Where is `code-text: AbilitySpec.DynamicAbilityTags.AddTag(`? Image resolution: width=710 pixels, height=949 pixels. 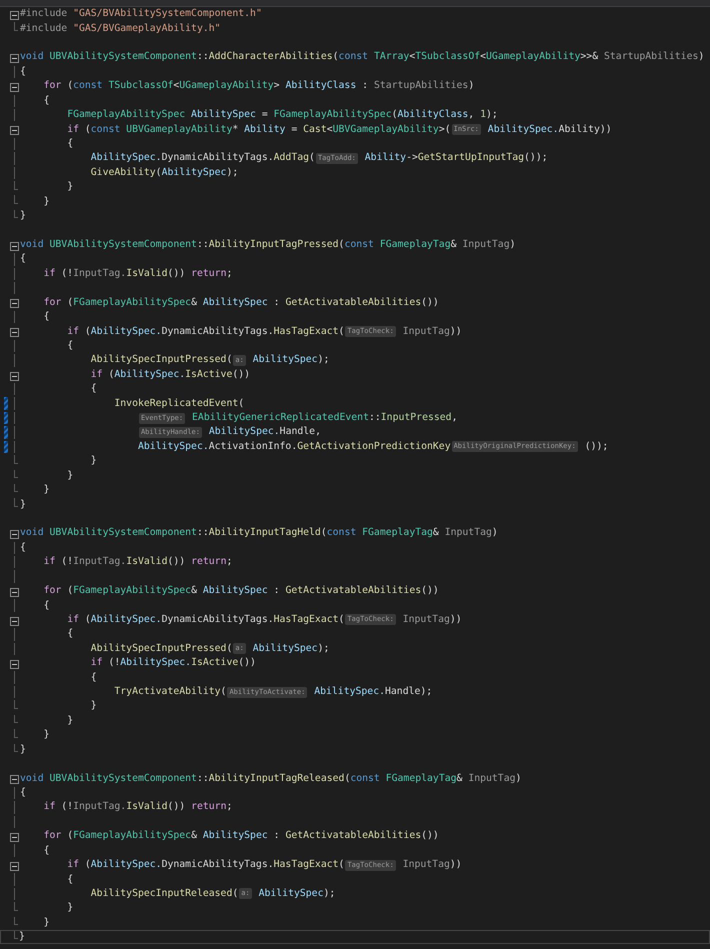
code-text: AbilitySpec.DynamicAbilityTags.AddTag( is located at coordinates (202, 158).